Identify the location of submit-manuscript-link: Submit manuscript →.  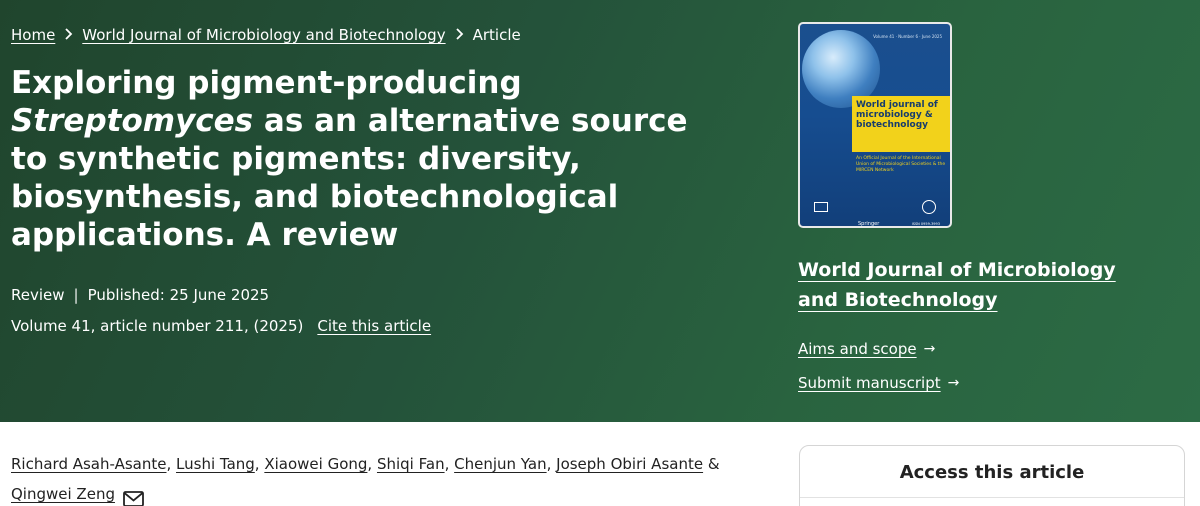
(878, 383).